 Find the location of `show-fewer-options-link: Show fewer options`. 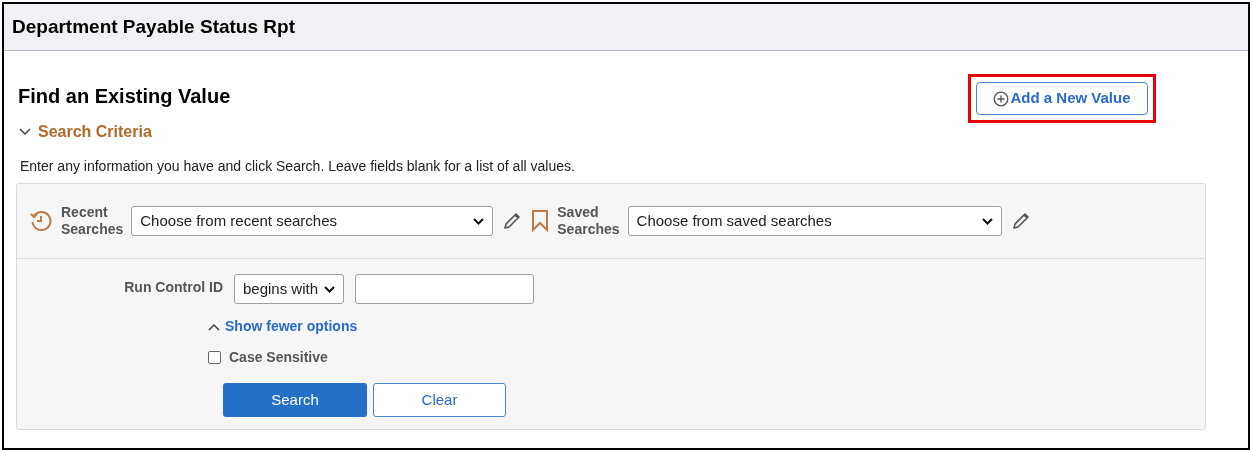

show-fewer-options-link: Show fewer options is located at coordinates (283, 326).